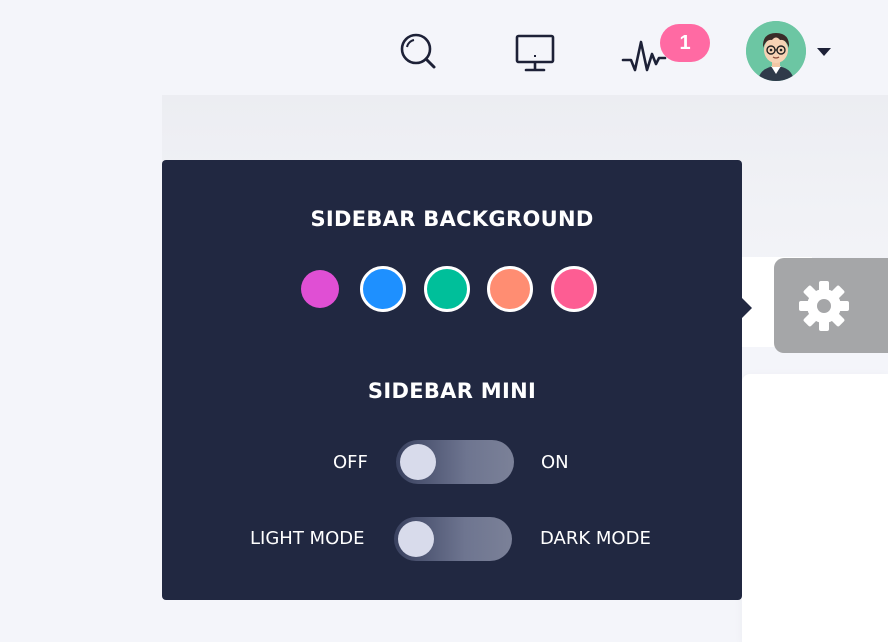 The height and width of the screenshot is (642, 888). What do you see at coordinates (574, 289) in the screenshot?
I see `swatch-pink` at bounding box center [574, 289].